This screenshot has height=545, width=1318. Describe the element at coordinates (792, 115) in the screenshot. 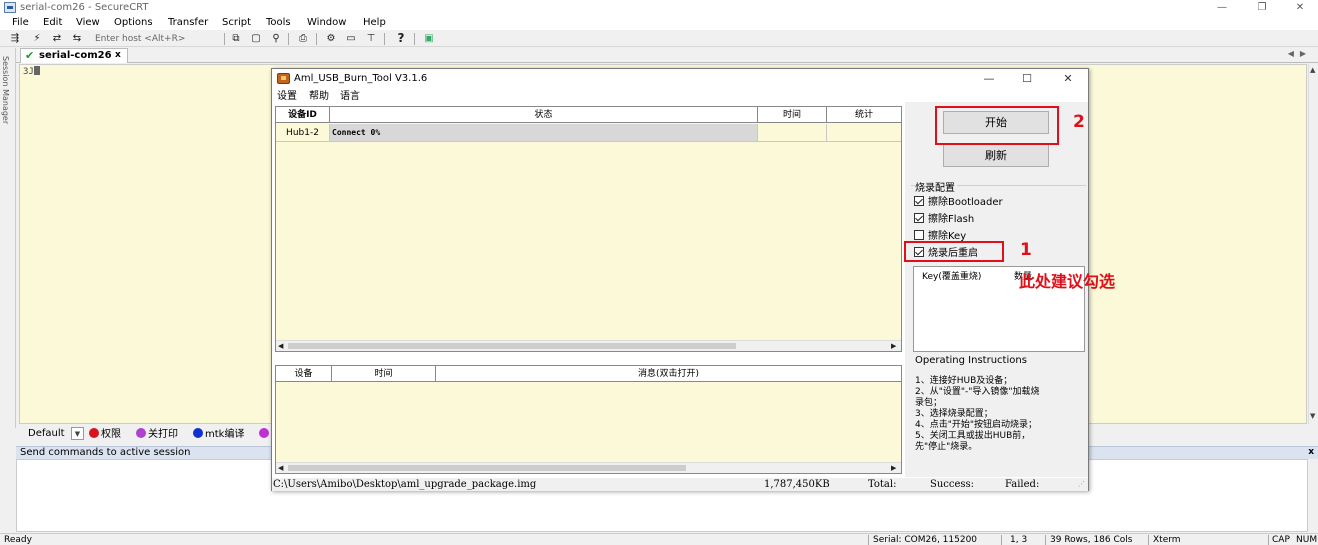

I see `col-time: 时间` at that location.